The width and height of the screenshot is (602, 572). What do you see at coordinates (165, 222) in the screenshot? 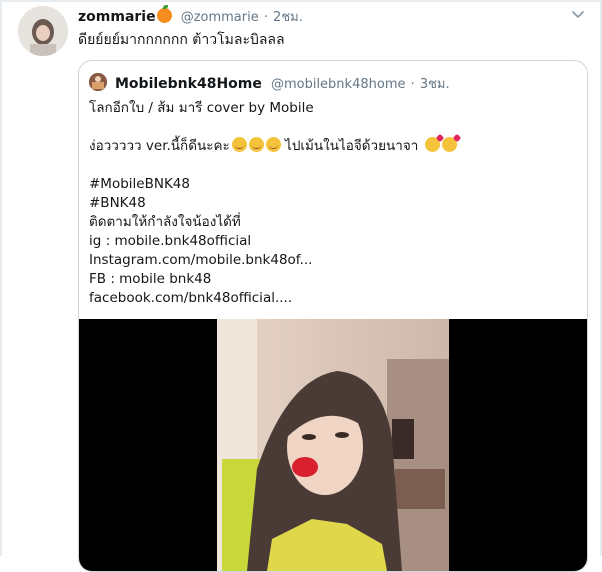
I see `quoted-follow-text: ติดตามให้กำลังใจน้องได้ที่` at bounding box center [165, 222].